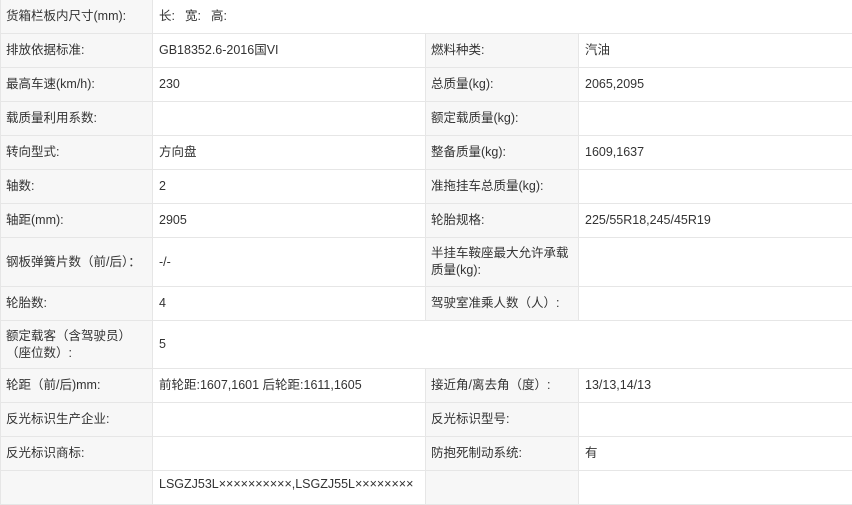  I want to click on table-row: 钢板弹簧片数（前/后）：-/-半挂车鞍座最大允许承载质量(kg):, so click(426, 262).